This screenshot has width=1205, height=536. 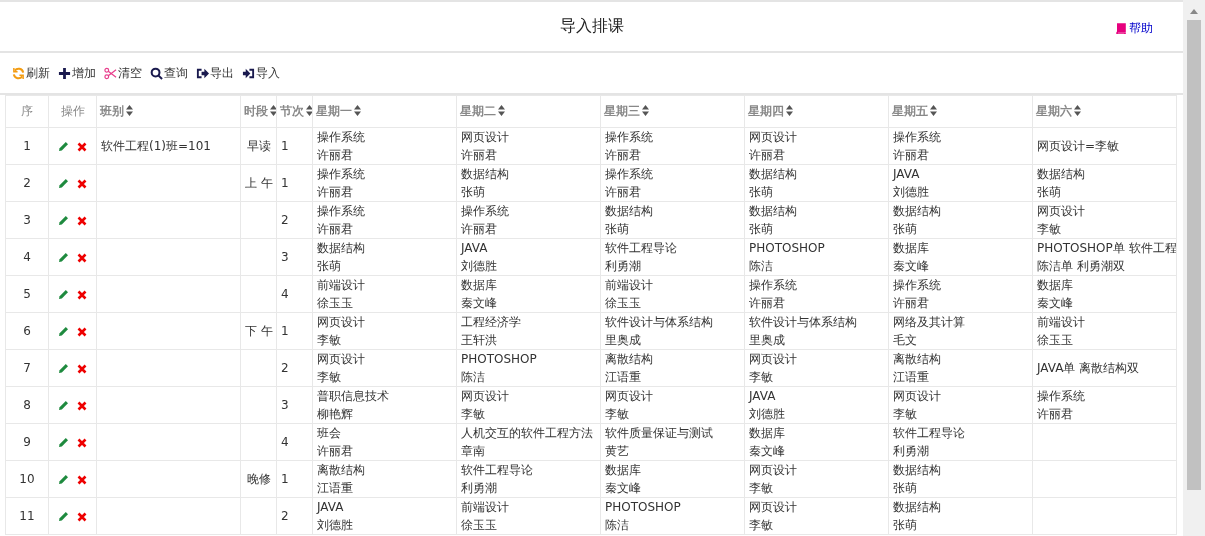 What do you see at coordinates (123, 73) in the screenshot?
I see `toolbar-button: 清空` at bounding box center [123, 73].